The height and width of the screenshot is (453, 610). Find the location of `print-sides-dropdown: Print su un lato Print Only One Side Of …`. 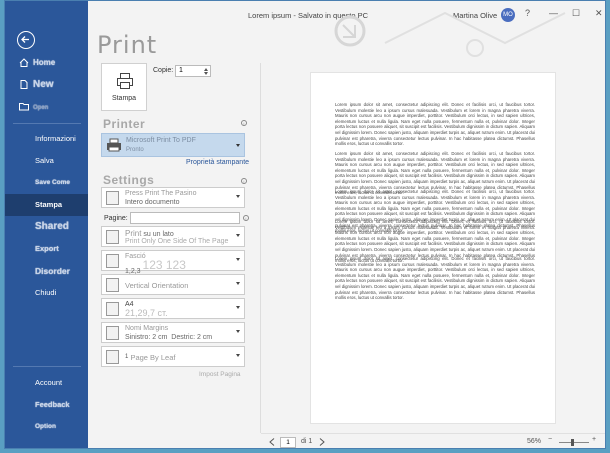

print-sides-dropdown: Print su un lato Print Only One Side Of … is located at coordinates (173, 236).